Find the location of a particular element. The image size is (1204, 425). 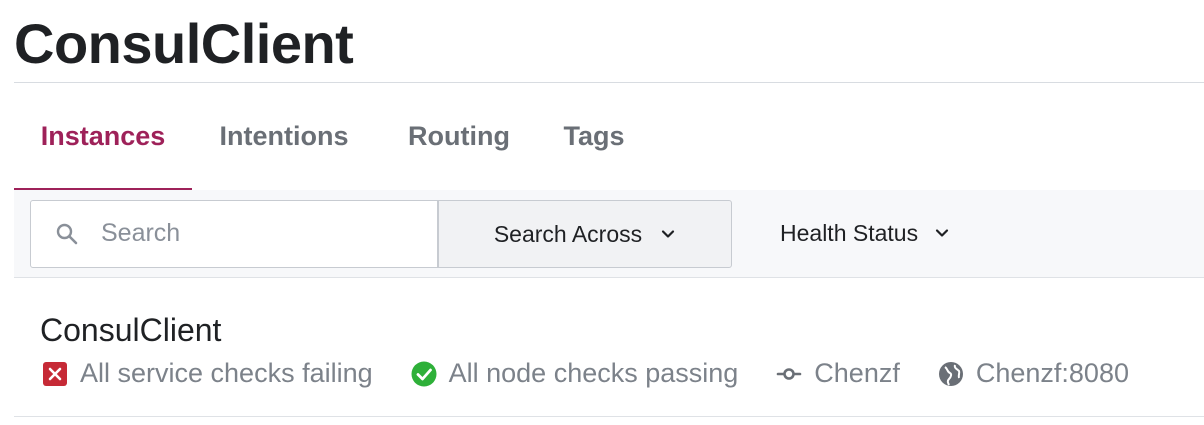

search-input is located at coordinates (261, 233).